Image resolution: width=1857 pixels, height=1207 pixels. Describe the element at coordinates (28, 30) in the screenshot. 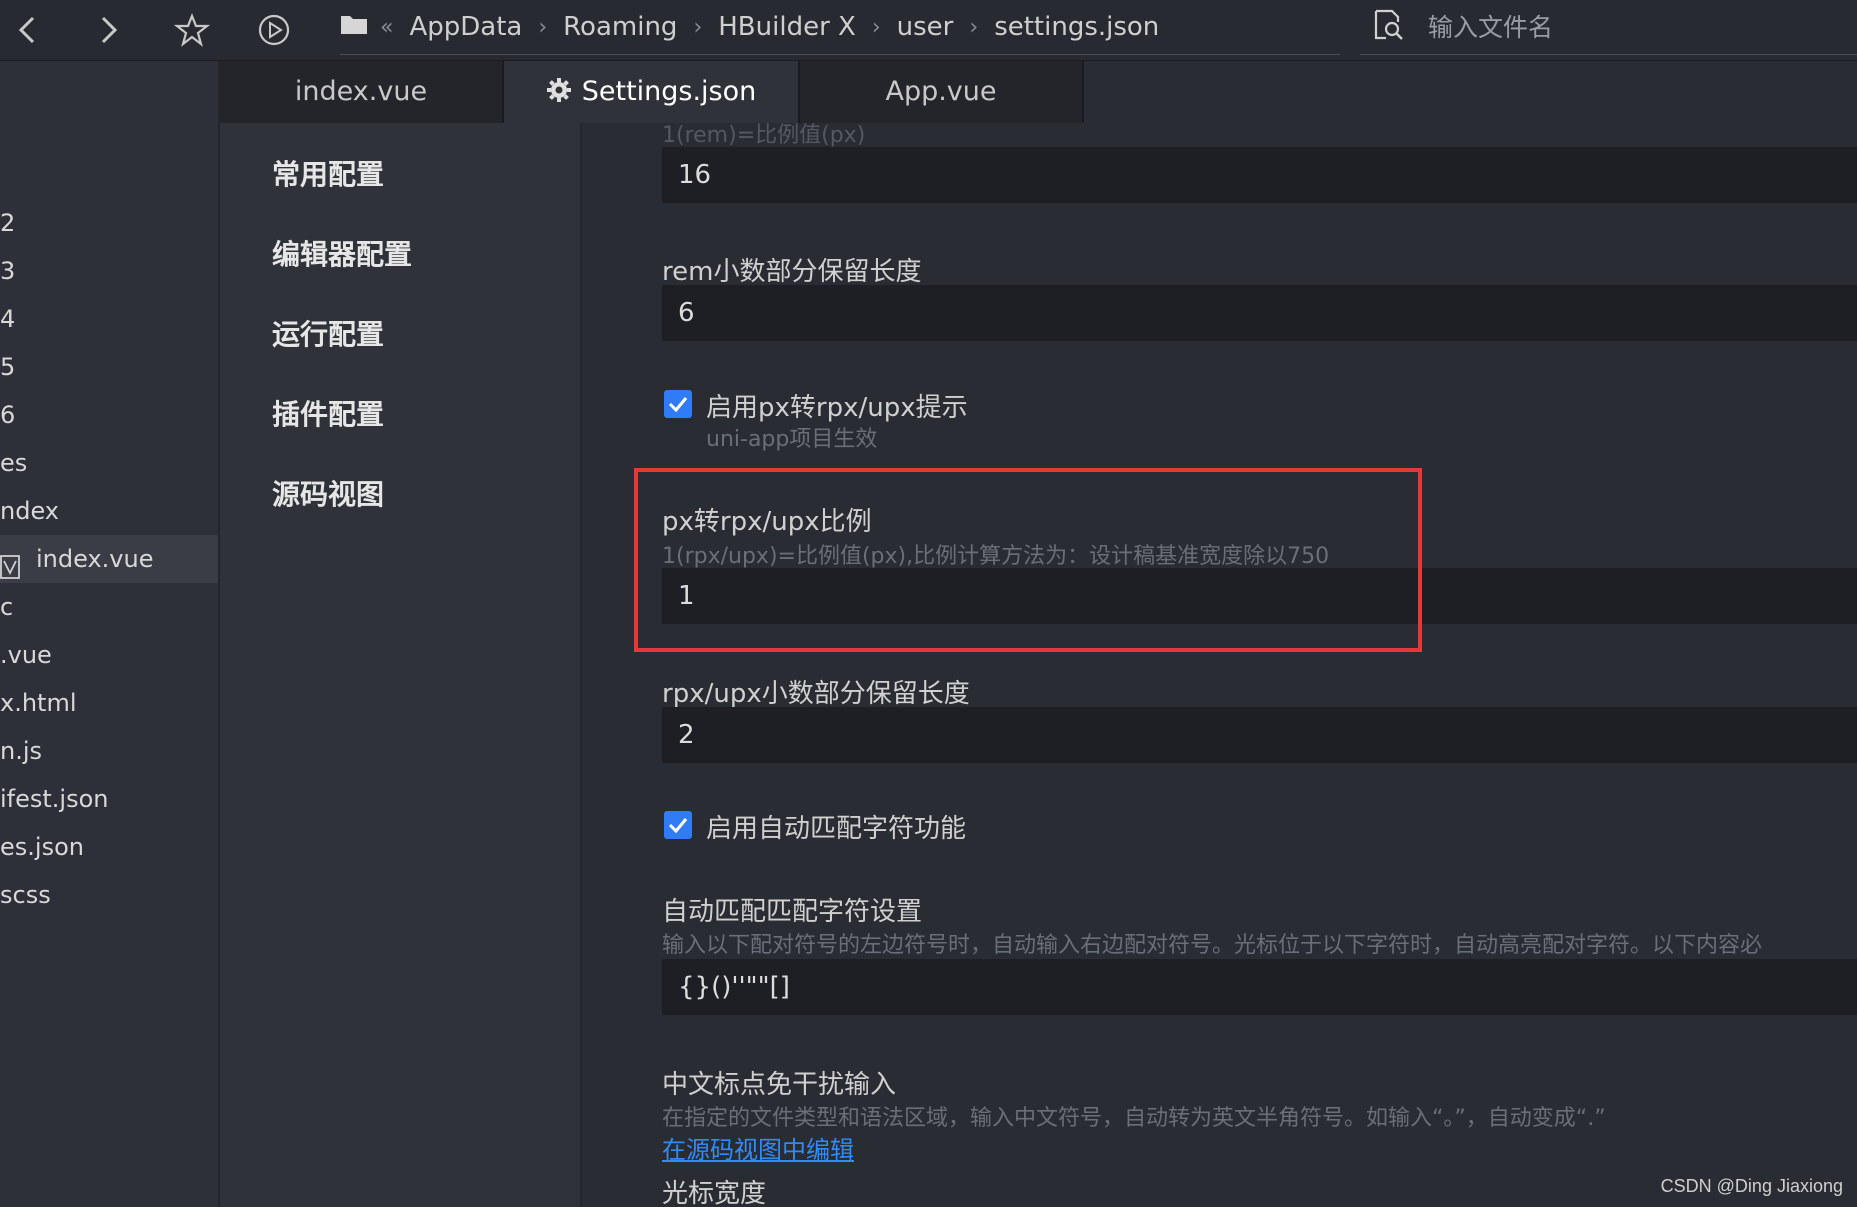

I see `chevron-left-icon` at that location.